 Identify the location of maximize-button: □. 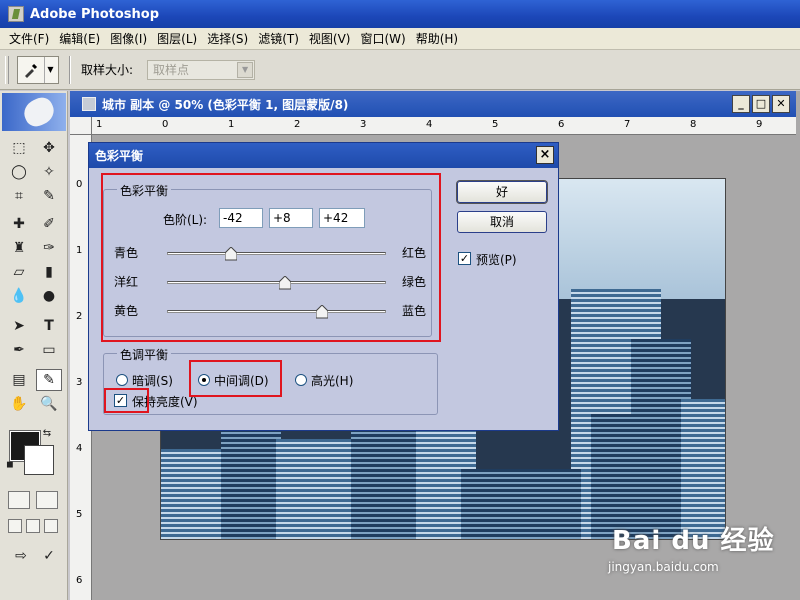
(761, 104).